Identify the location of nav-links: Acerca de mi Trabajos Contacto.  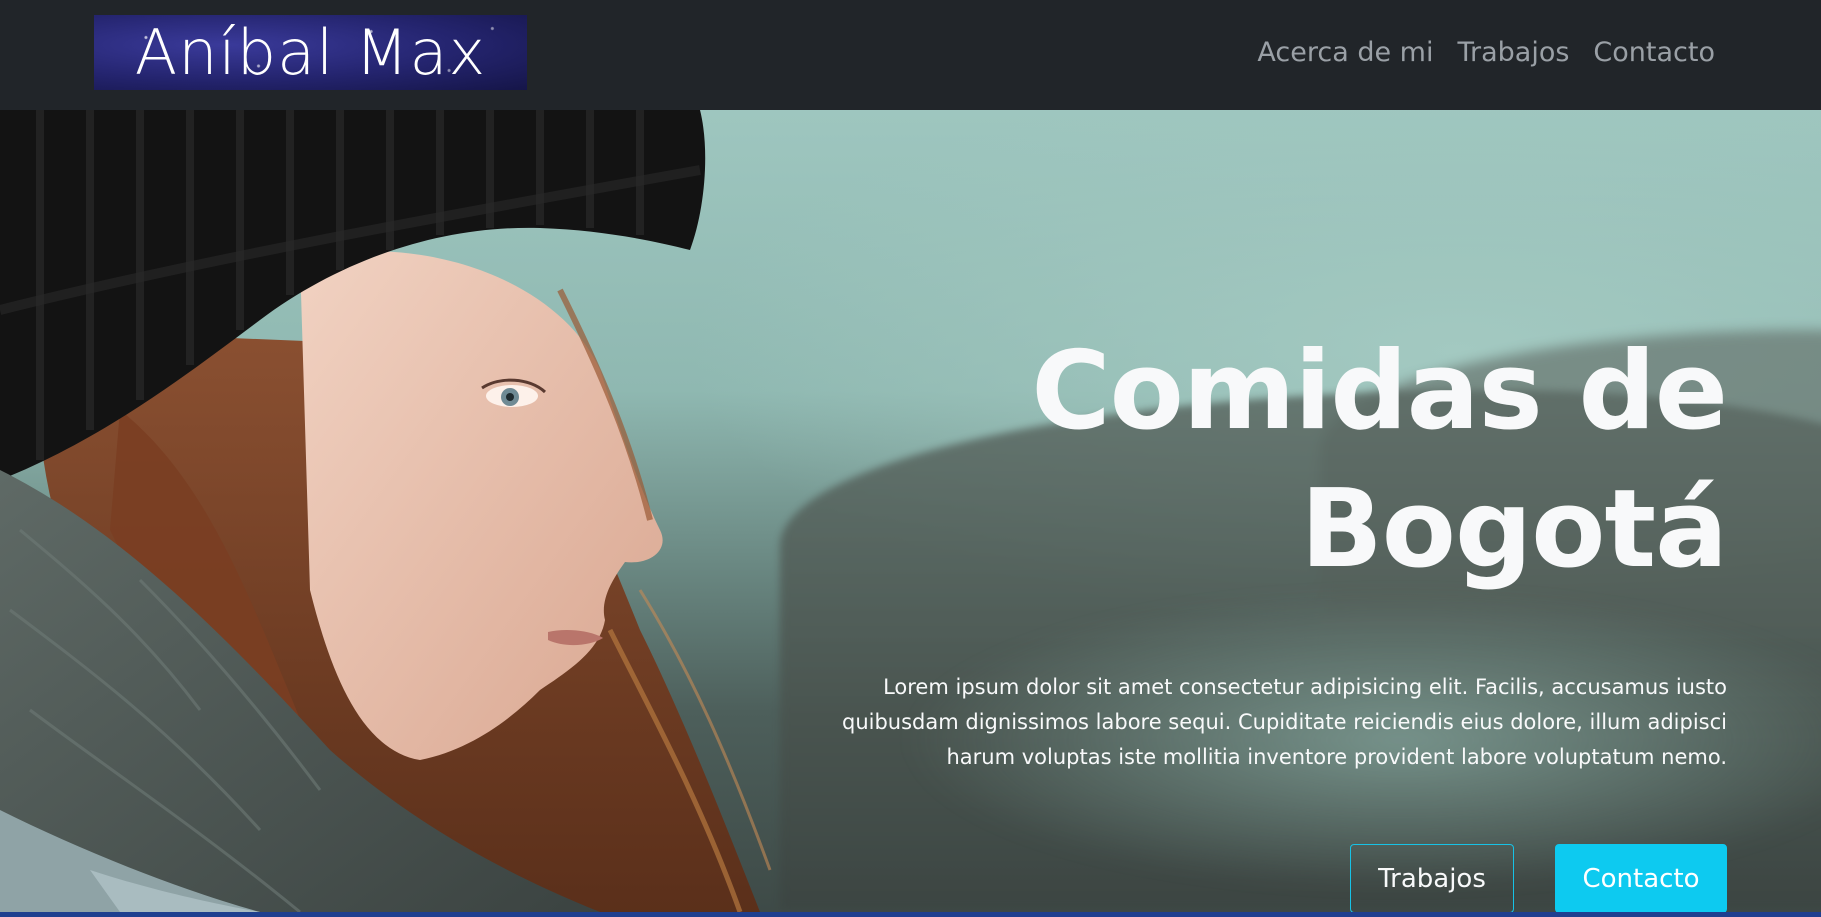
(1486, 52).